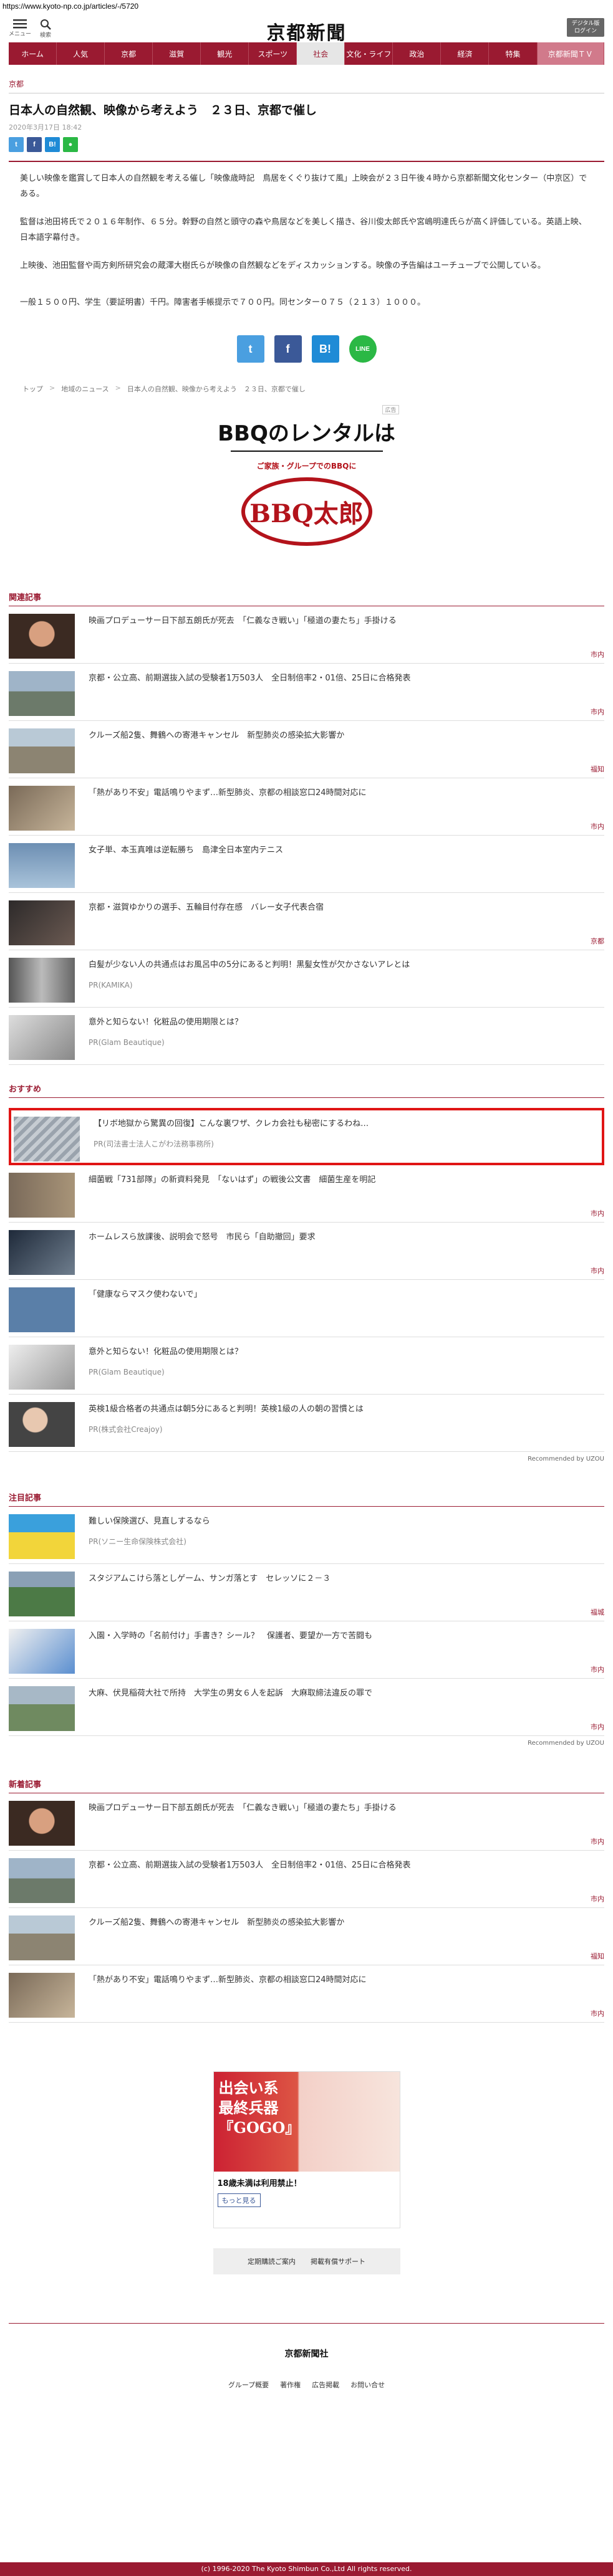  Describe the element at coordinates (321, 53) in the screenshot. I see `nav-society: 社会` at that location.